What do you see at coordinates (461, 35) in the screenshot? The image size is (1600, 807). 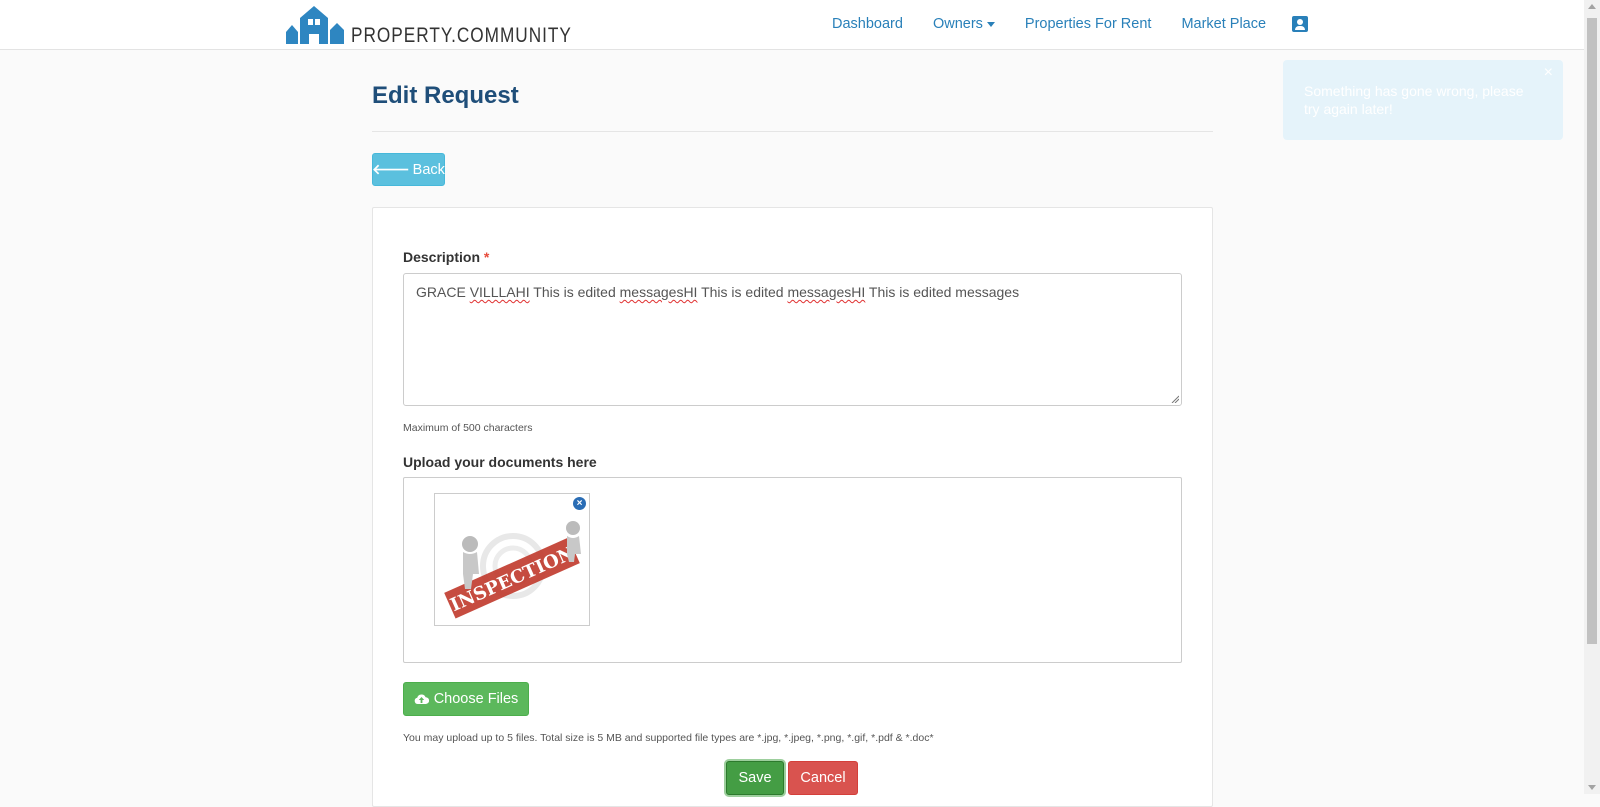 I see `logo-text: PROPERTY.COMMUNITY` at bounding box center [461, 35].